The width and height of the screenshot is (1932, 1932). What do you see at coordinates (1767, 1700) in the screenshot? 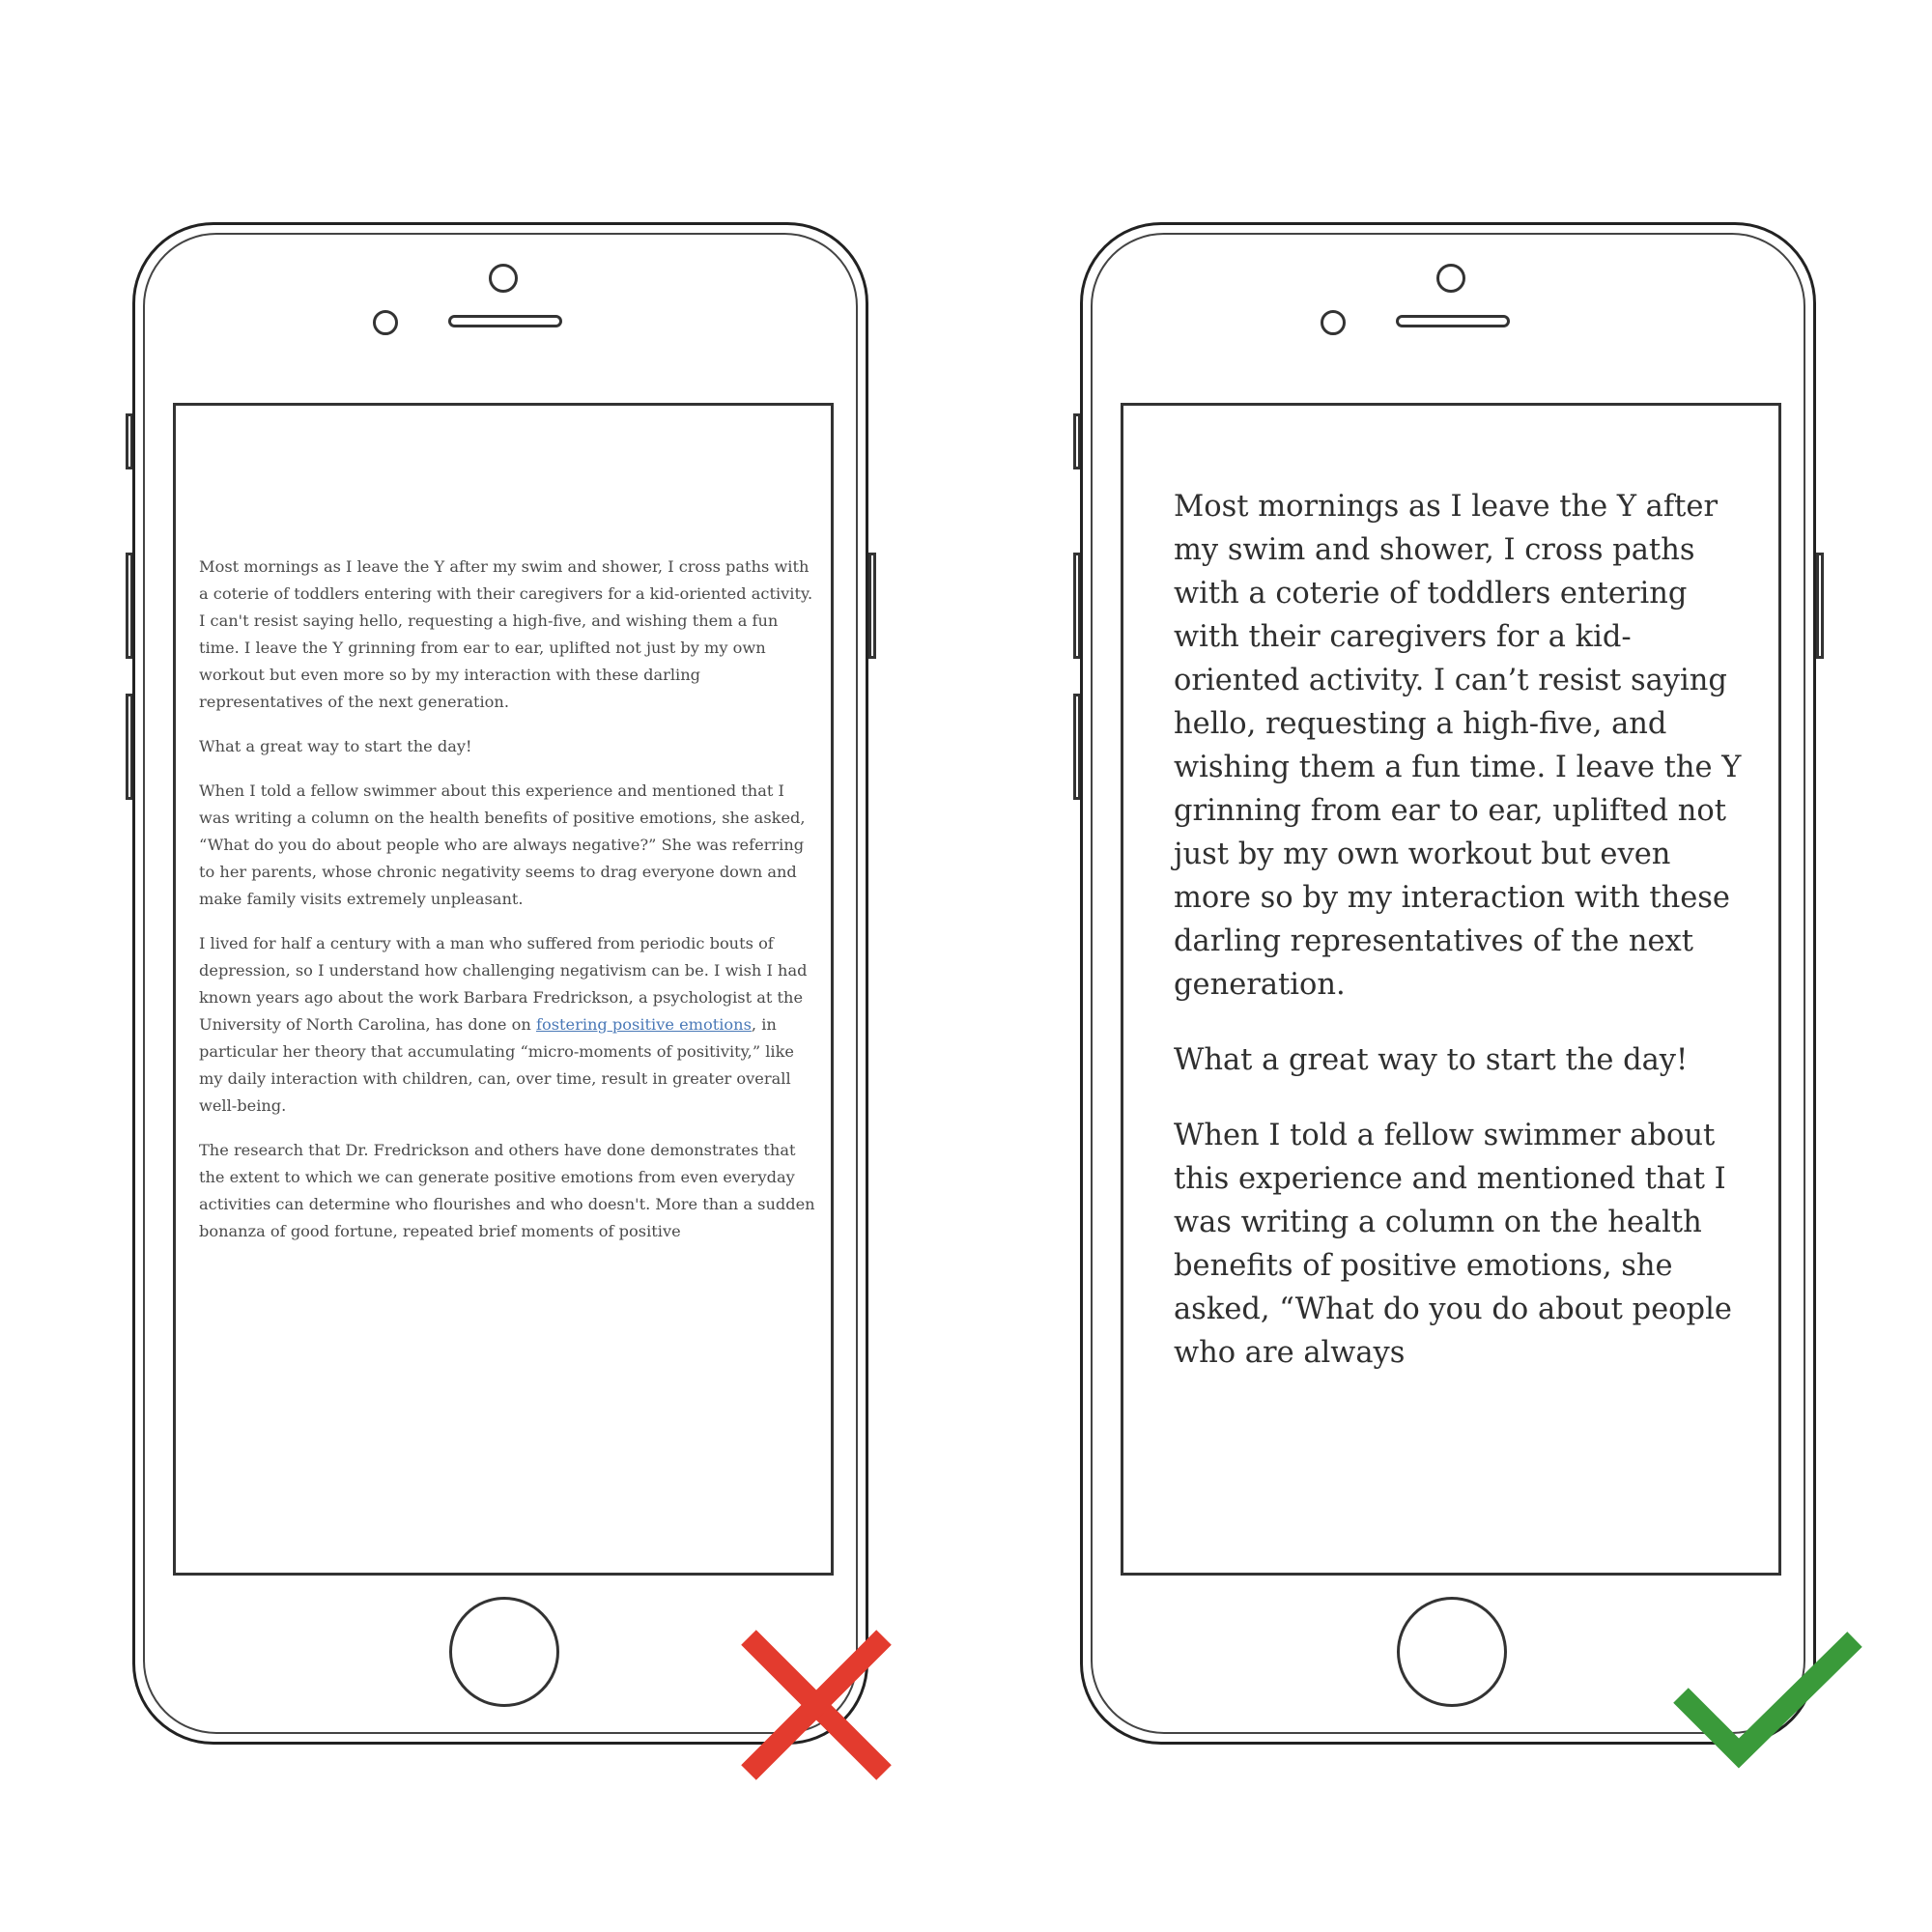
I see `checkmark-icon` at bounding box center [1767, 1700].